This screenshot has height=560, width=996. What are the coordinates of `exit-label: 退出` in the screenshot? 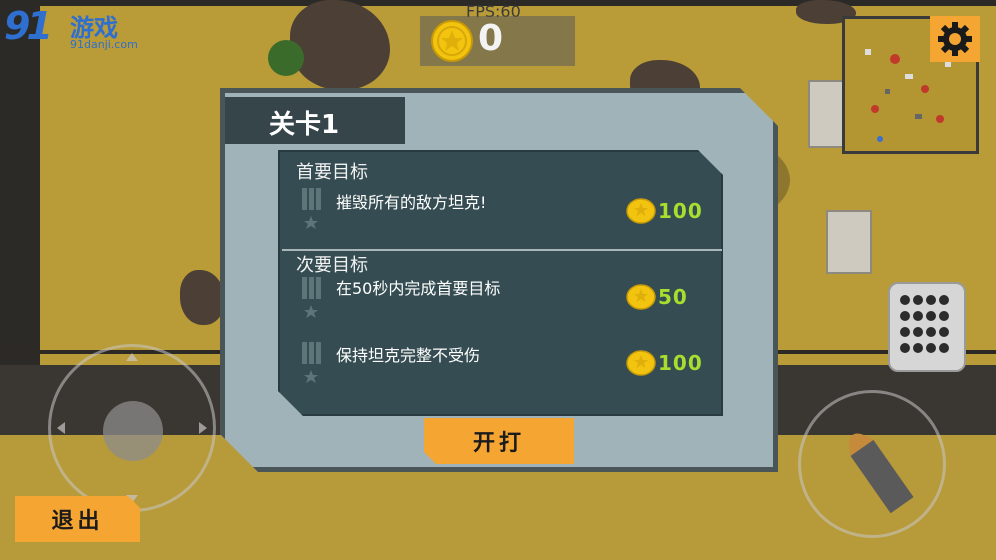 It's located at (77, 521).